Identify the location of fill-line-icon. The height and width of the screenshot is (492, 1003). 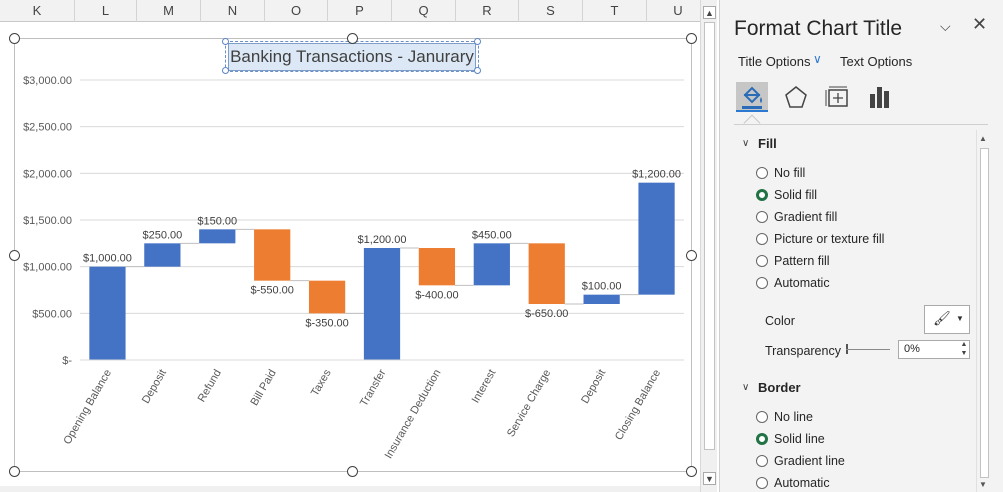
(752, 97).